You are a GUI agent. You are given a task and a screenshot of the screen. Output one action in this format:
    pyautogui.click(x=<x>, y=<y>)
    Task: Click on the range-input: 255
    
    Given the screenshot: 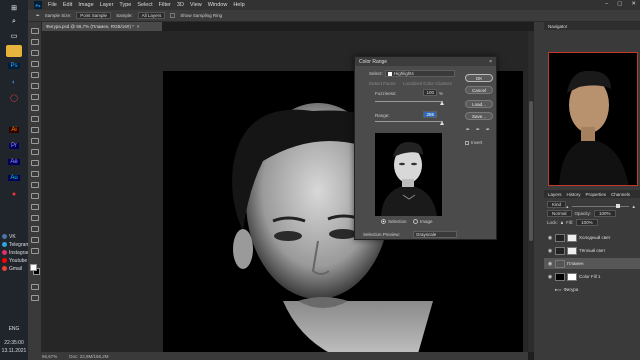 What is the action you would take?
    pyautogui.click(x=430, y=114)
    